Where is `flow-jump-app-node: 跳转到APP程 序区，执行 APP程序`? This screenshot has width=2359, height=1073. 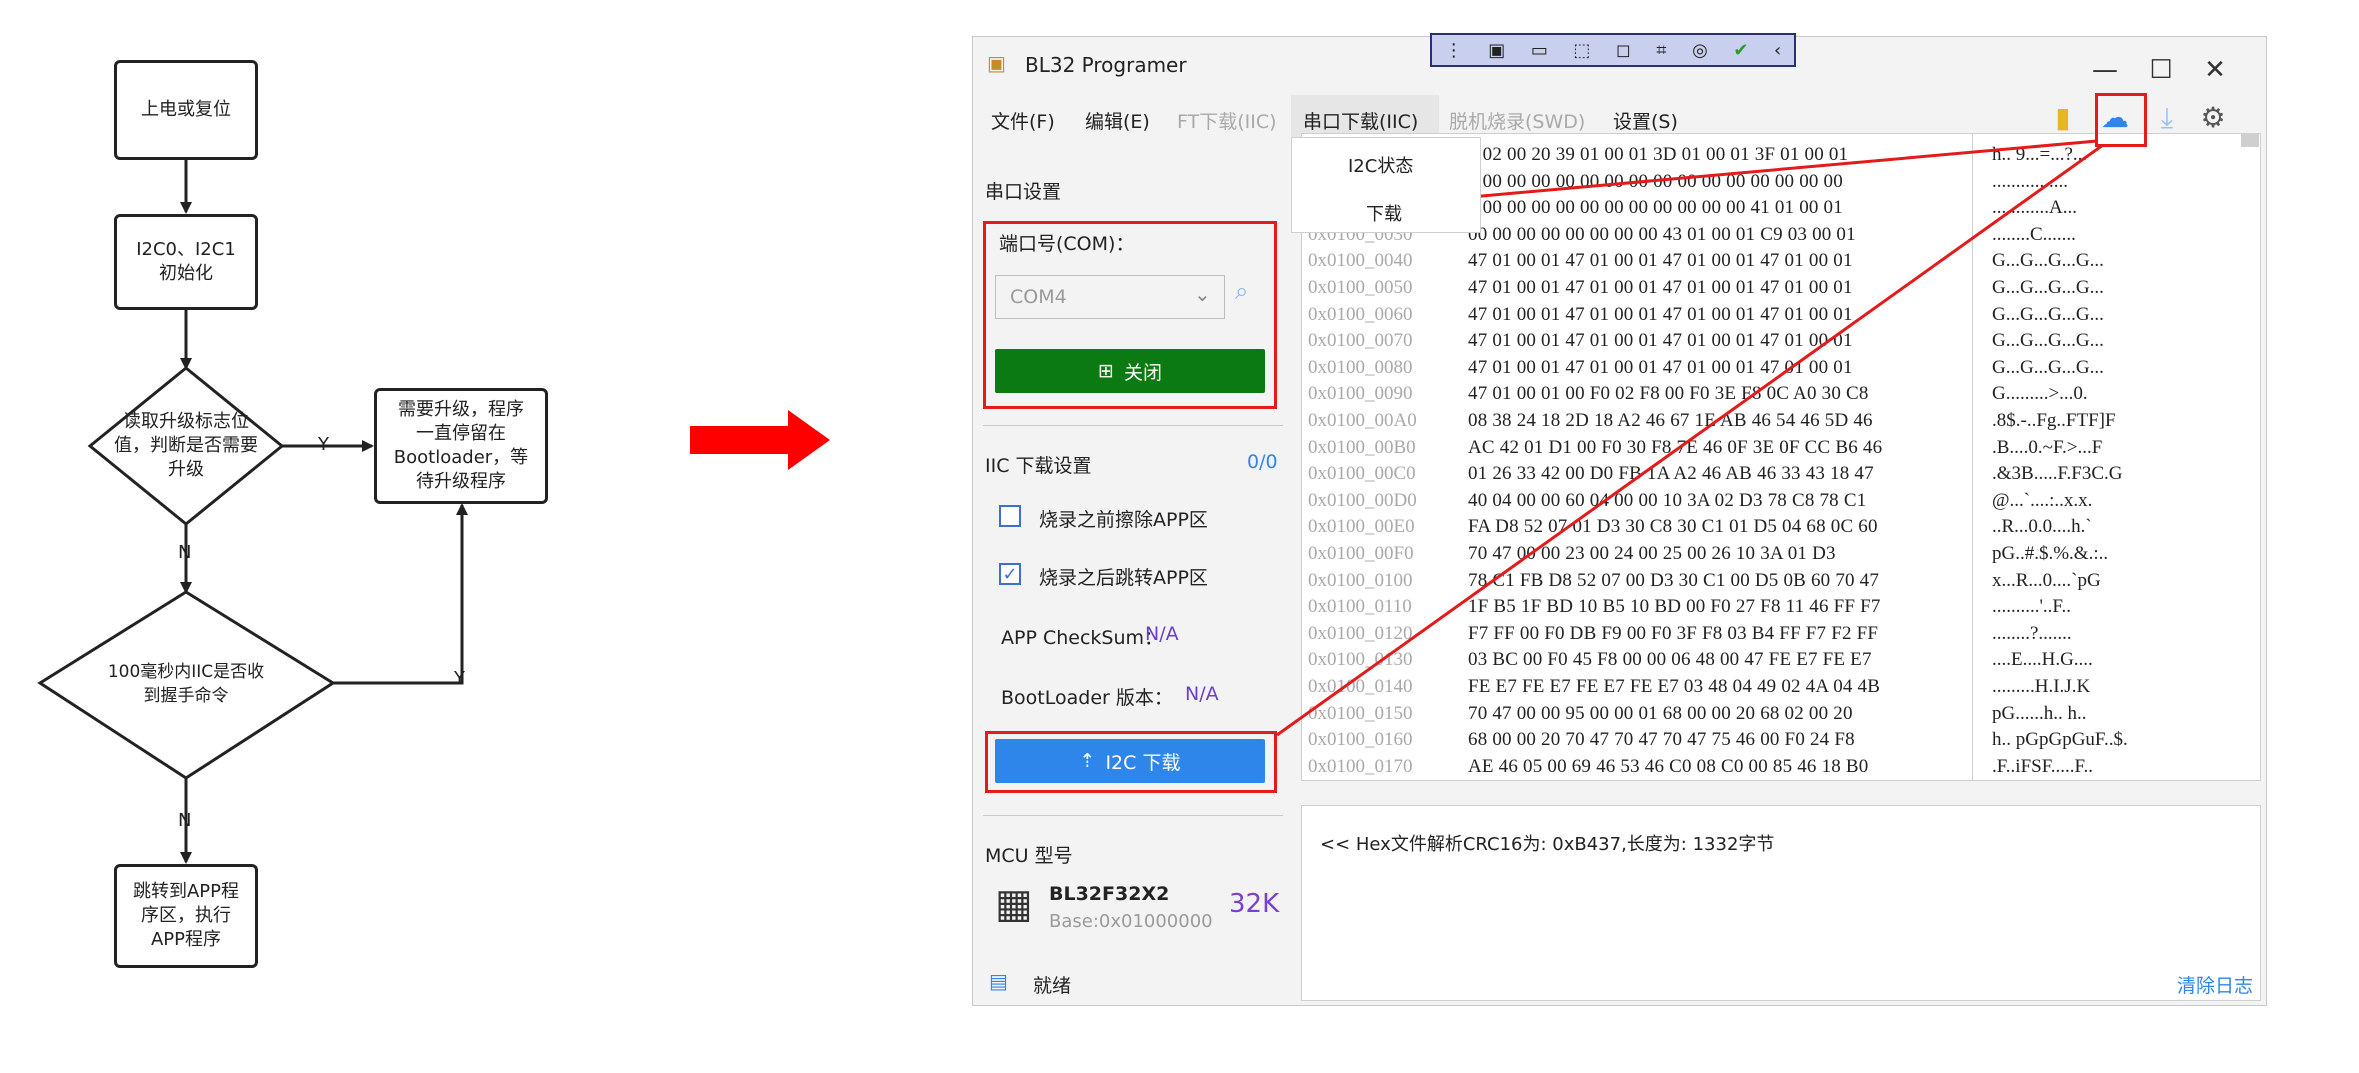
flow-jump-app-node: 跳转到APP程 序区，执行 APP程序 is located at coordinates (186, 916).